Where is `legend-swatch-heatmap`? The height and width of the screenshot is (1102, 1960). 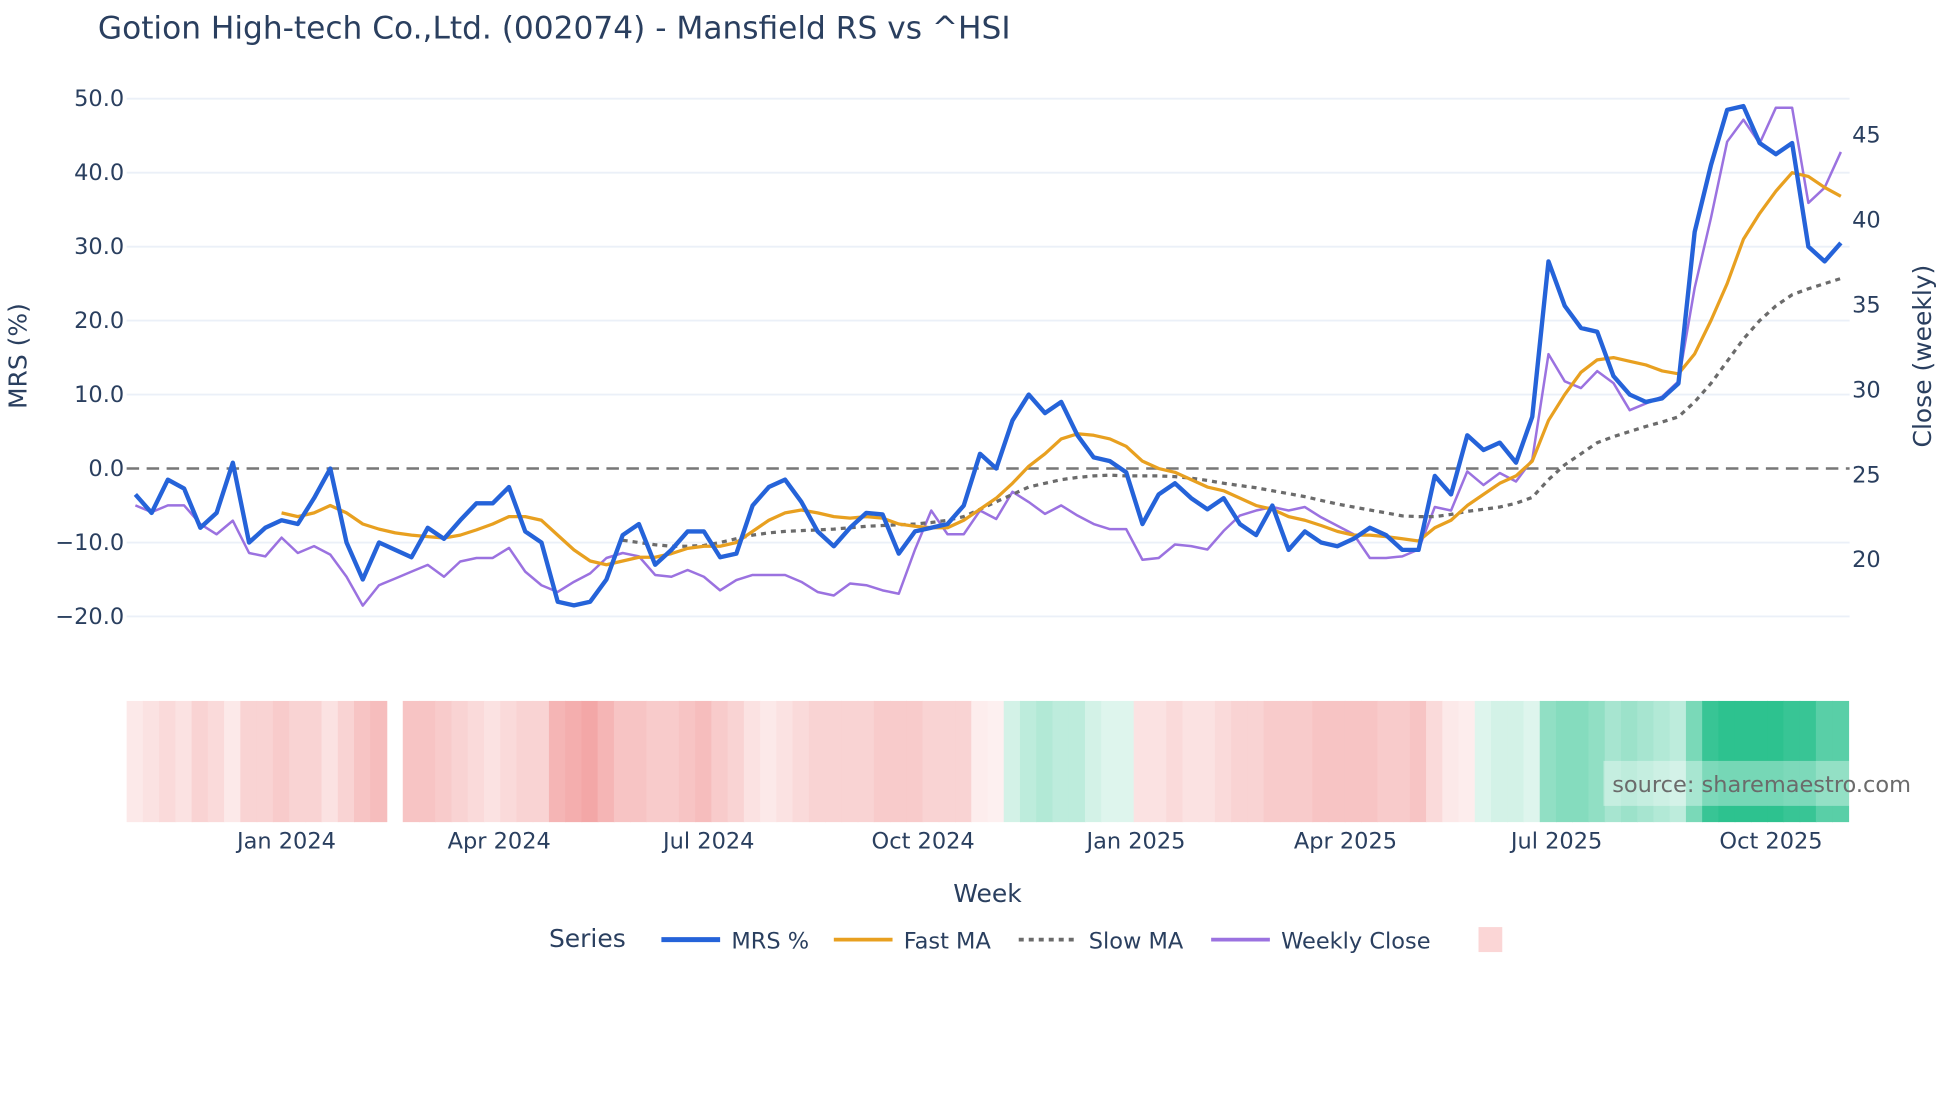 legend-swatch-heatmap is located at coordinates (1490, 940).